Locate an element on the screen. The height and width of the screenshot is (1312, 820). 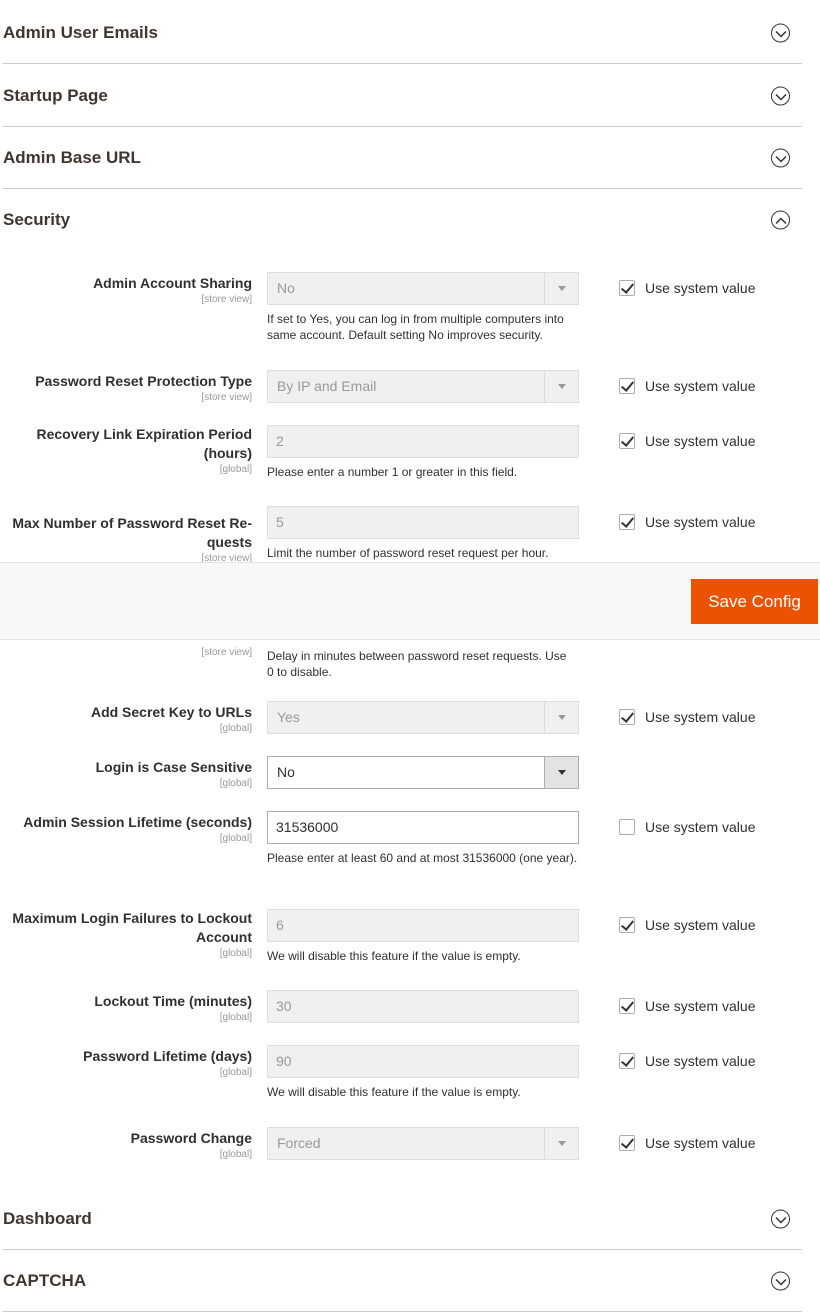
field-label: Login is Case Sensitive [global] is located at coordinates (126, 774).